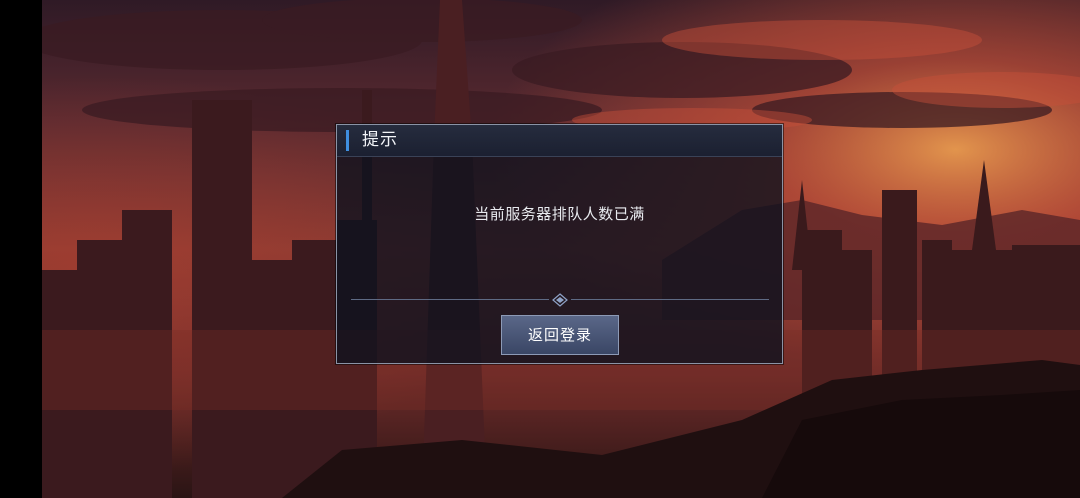 Image resolution: width=1080 pixels, height=498 pixels. Describe the element at coordinates (559, 141) in the screenshot. I see `dialog-header: 提示` at that location.